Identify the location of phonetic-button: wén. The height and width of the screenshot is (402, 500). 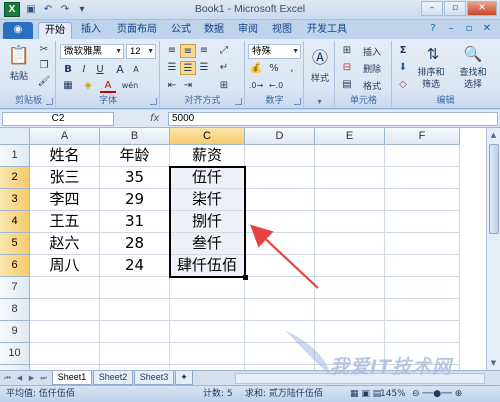
(130, 86).